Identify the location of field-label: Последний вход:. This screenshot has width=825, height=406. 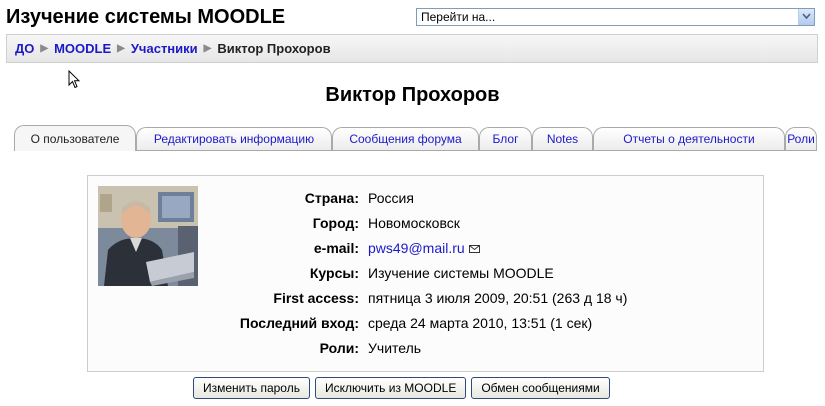
(299, 323).